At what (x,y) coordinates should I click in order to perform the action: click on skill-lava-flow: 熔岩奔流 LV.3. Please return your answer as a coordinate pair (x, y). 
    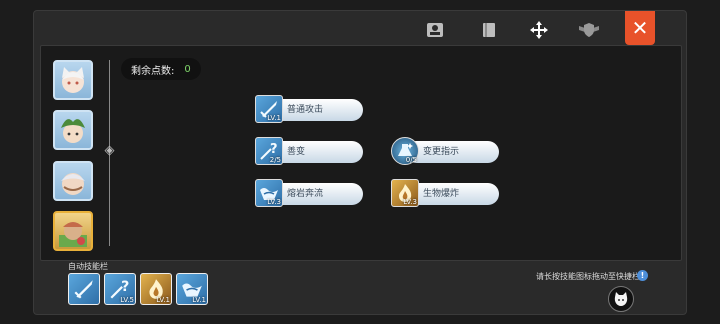
    Looking at the image, I should click on (310, 193).